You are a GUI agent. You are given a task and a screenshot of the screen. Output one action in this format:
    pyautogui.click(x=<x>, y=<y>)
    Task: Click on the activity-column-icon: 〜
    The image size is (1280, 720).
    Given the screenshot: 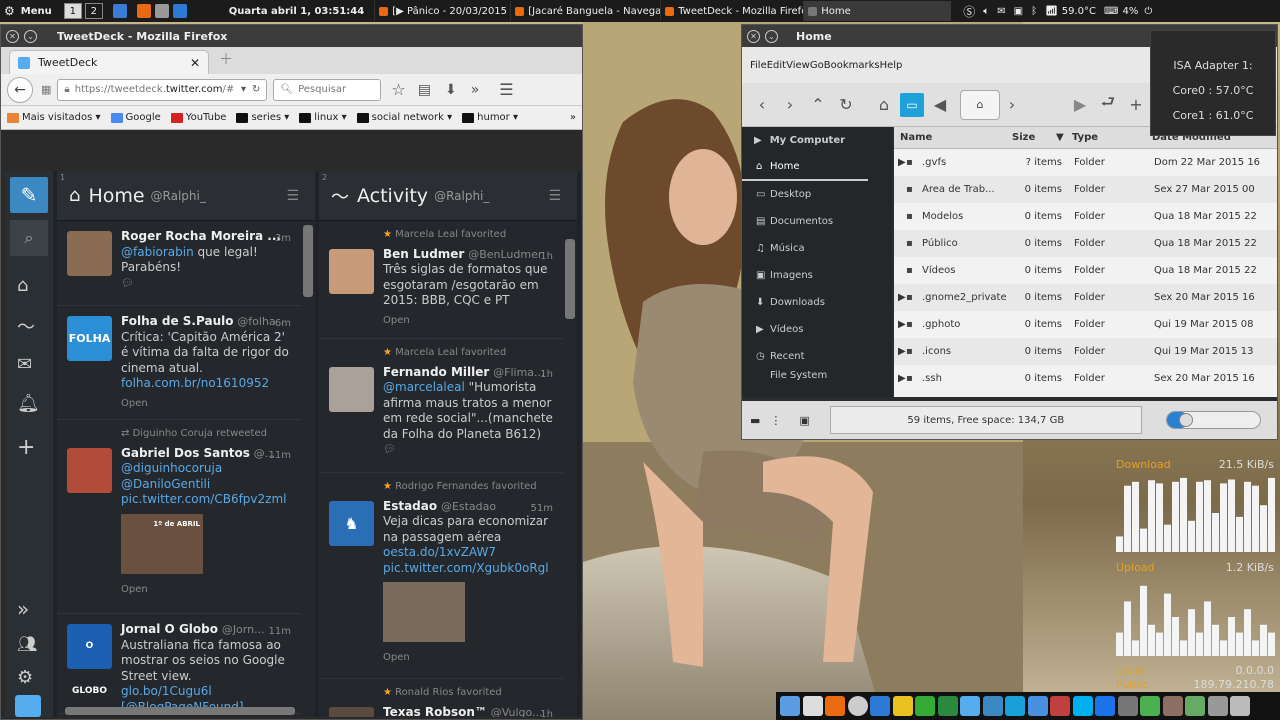 What is the action you would take?
    pyautogui.click(x=26, y=326)
    